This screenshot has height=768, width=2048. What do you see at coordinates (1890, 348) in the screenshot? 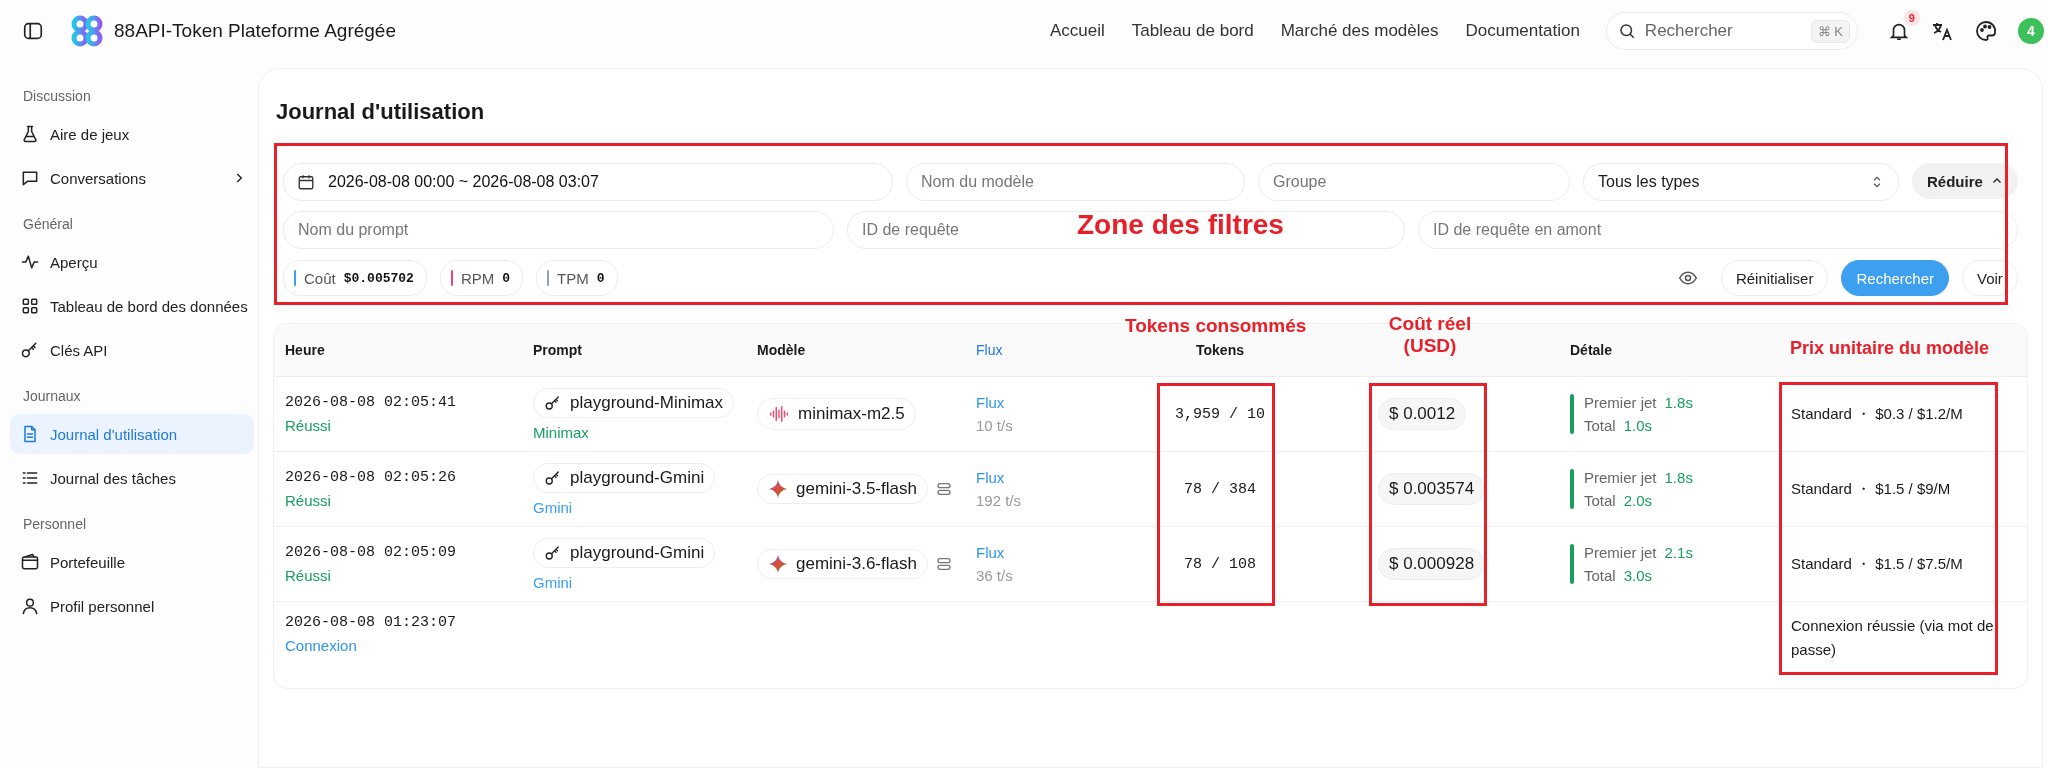
I see `annotation-label: Prix unitaire du modèle` at bounding box center [1890, 348].